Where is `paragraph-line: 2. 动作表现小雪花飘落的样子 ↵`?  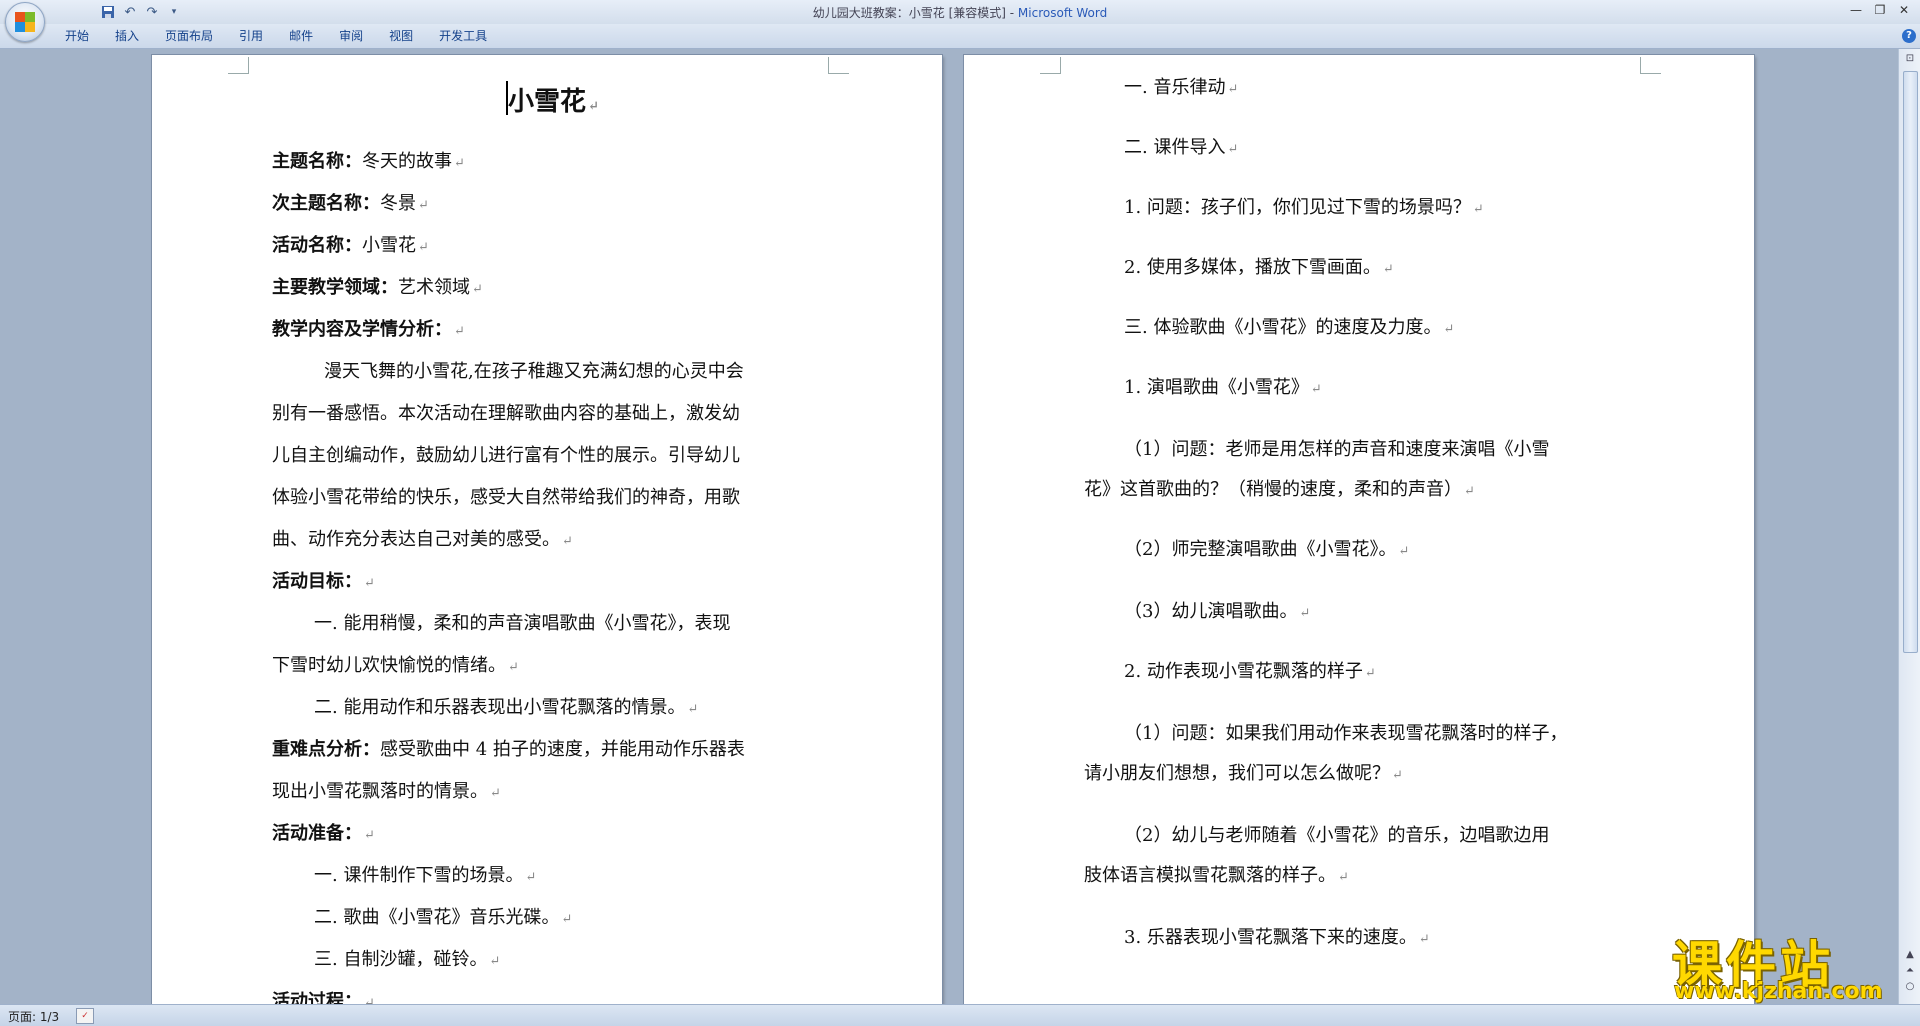
paragraph-line: 2. 动作表现小雪花飘落的样子 ↵ is located at coordinates (1250, 670).